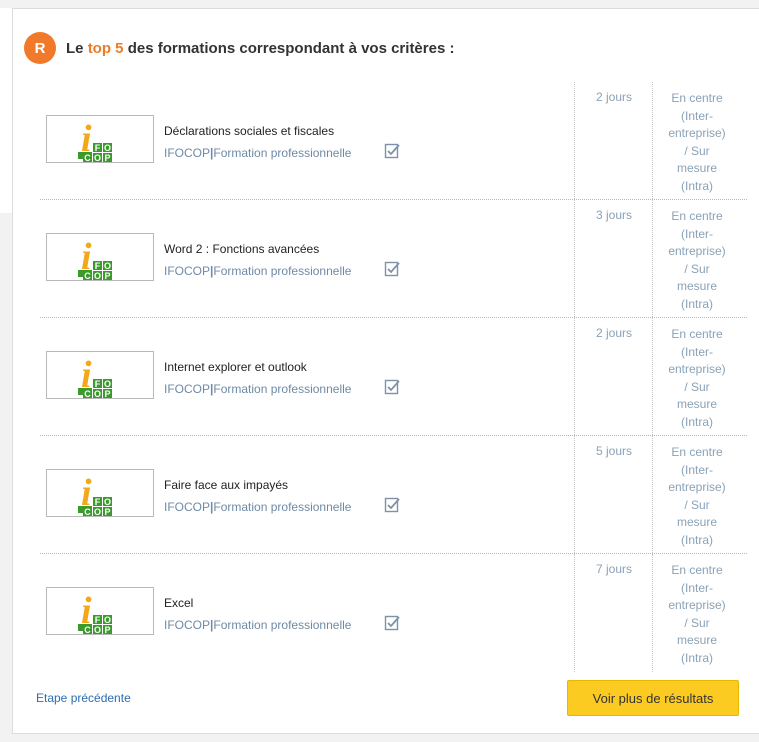  Describe the element at coordinates (257, 603) in the screenshot. I see `result-title-link: Excel` at that location.